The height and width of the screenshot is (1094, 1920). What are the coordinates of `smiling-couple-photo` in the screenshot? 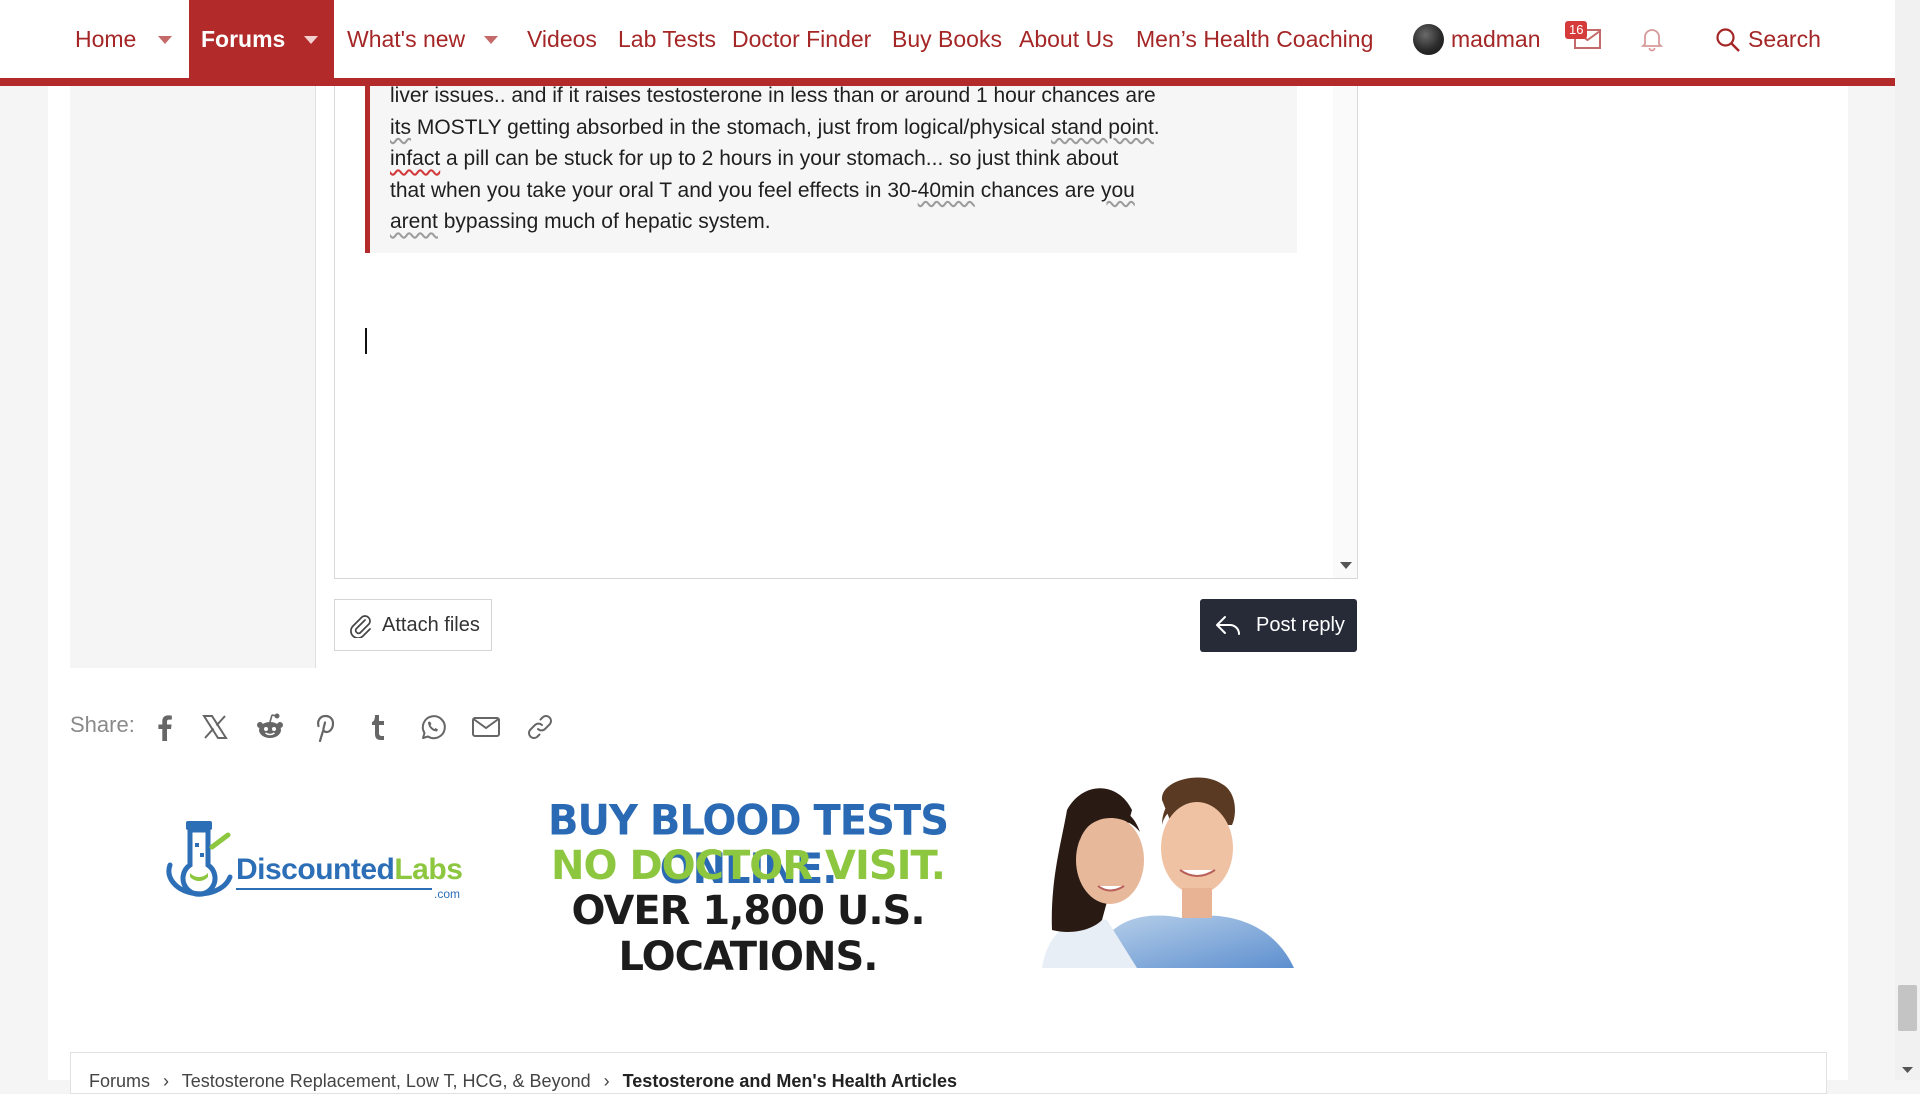 It's located at (1166, 869).